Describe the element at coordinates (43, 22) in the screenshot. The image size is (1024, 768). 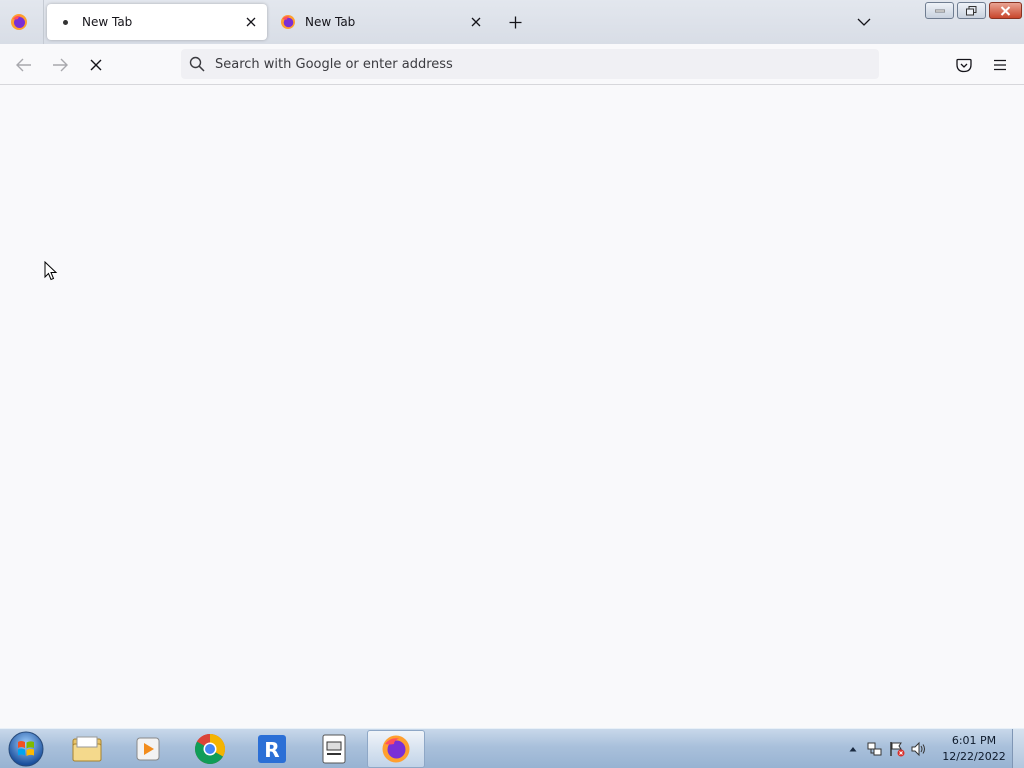
I see `tab-separator` at that location.